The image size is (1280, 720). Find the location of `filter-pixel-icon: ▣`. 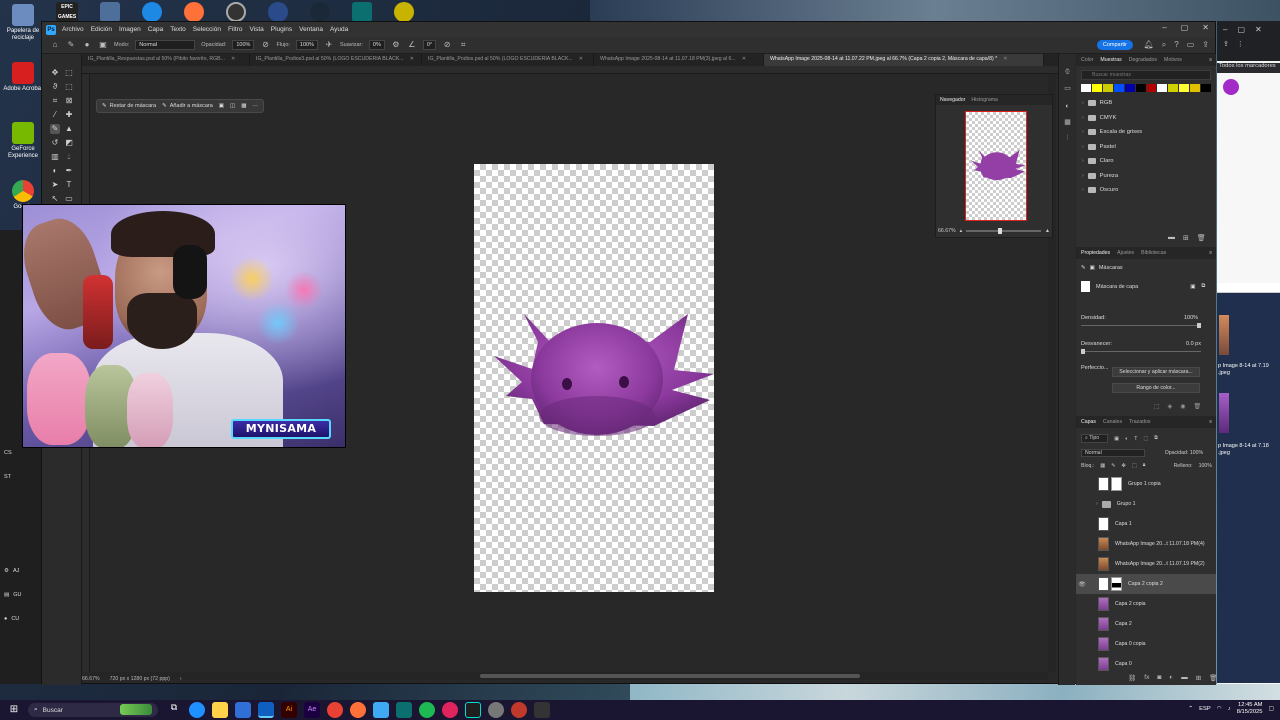

filter-pixel-icon: ▣ is located at coordinates (1116, 439).